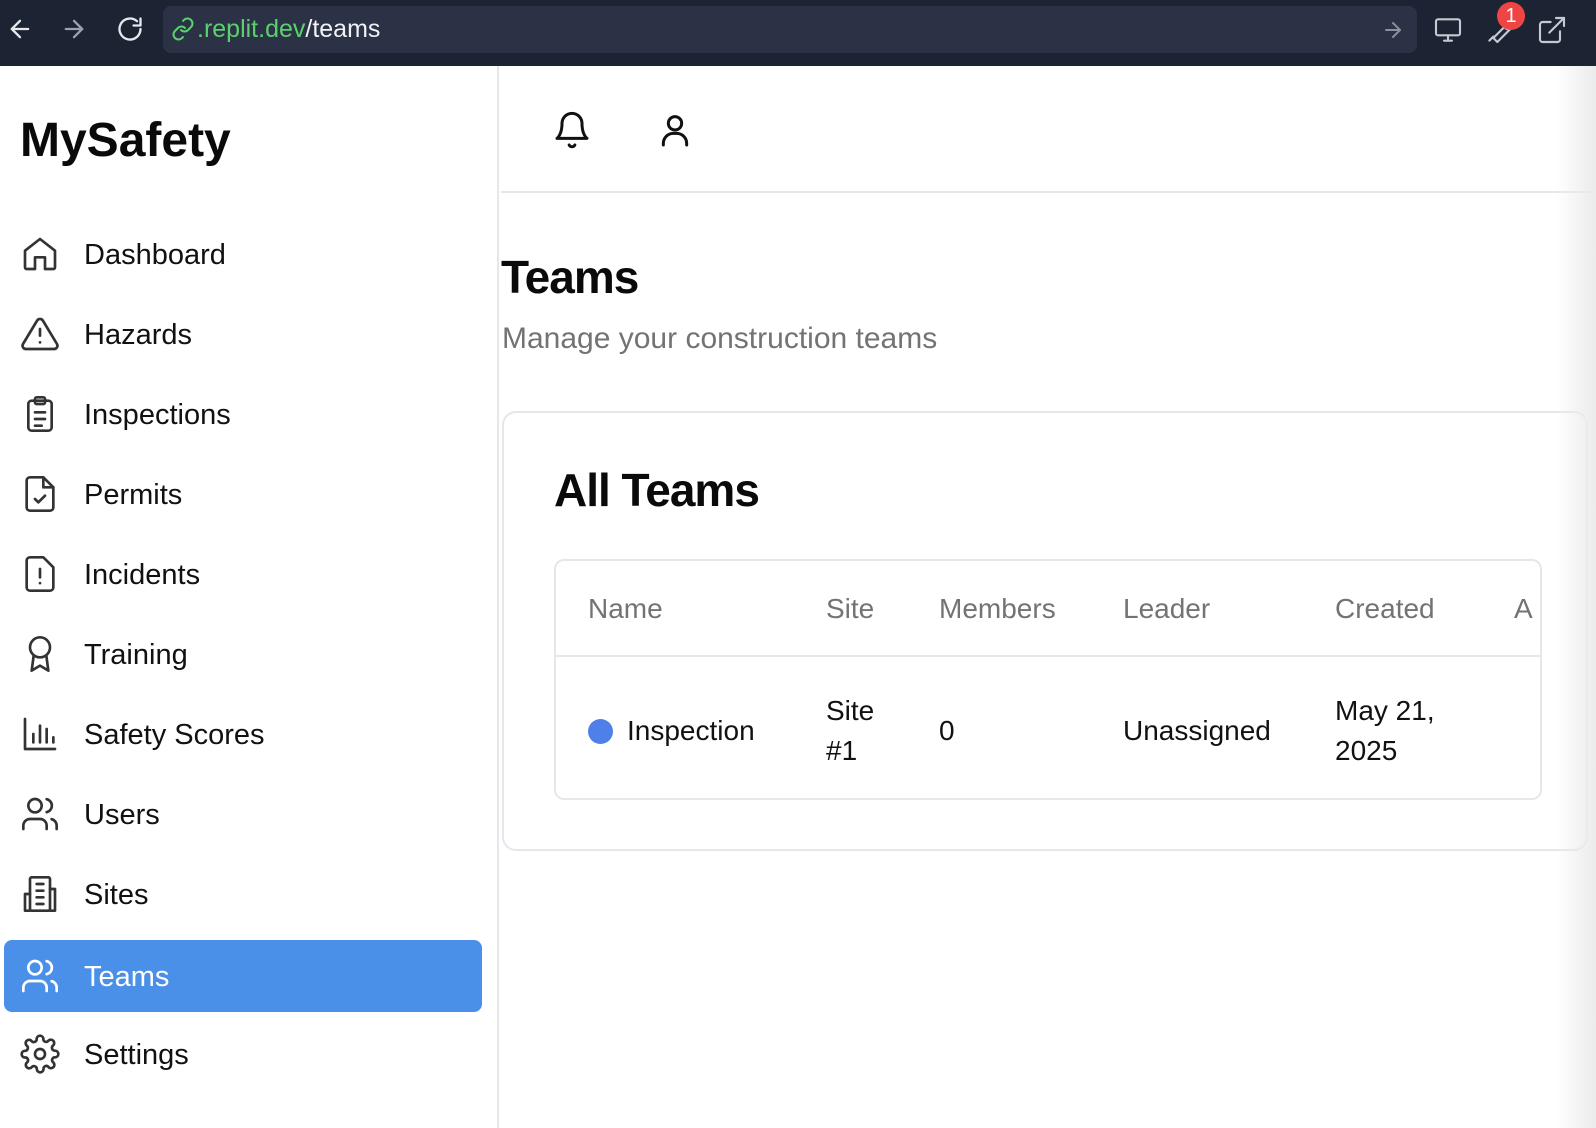  What do you see at coordinates (850, 710) in the screenshot?
I see `team-site-line1: Site` at bounding box center [850, 710].